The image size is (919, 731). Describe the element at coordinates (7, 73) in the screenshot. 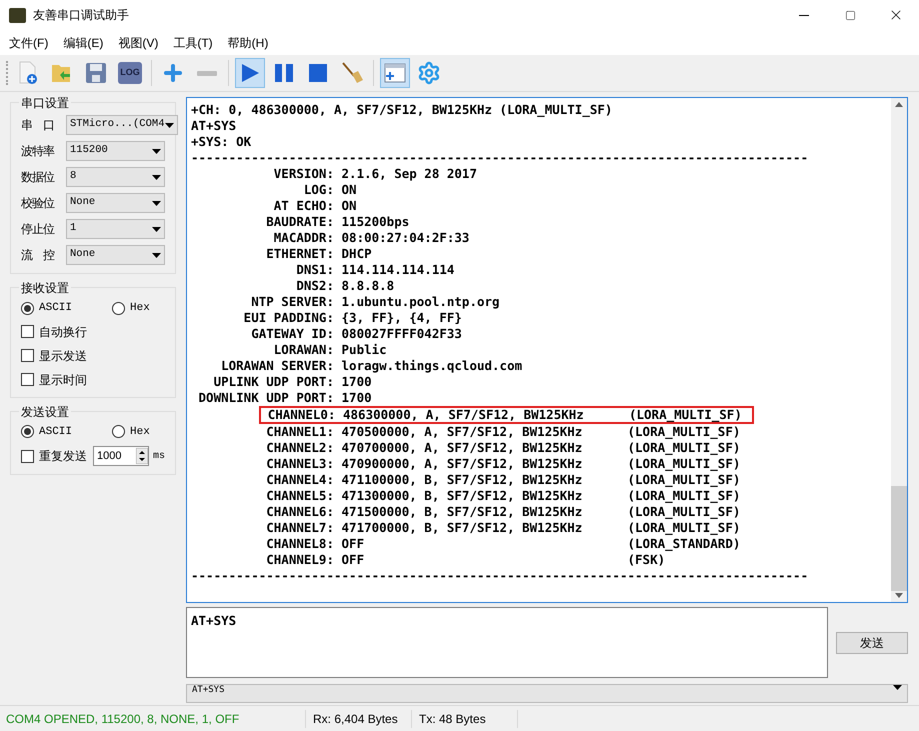

I see `toolbar-grip-icon` at that location.